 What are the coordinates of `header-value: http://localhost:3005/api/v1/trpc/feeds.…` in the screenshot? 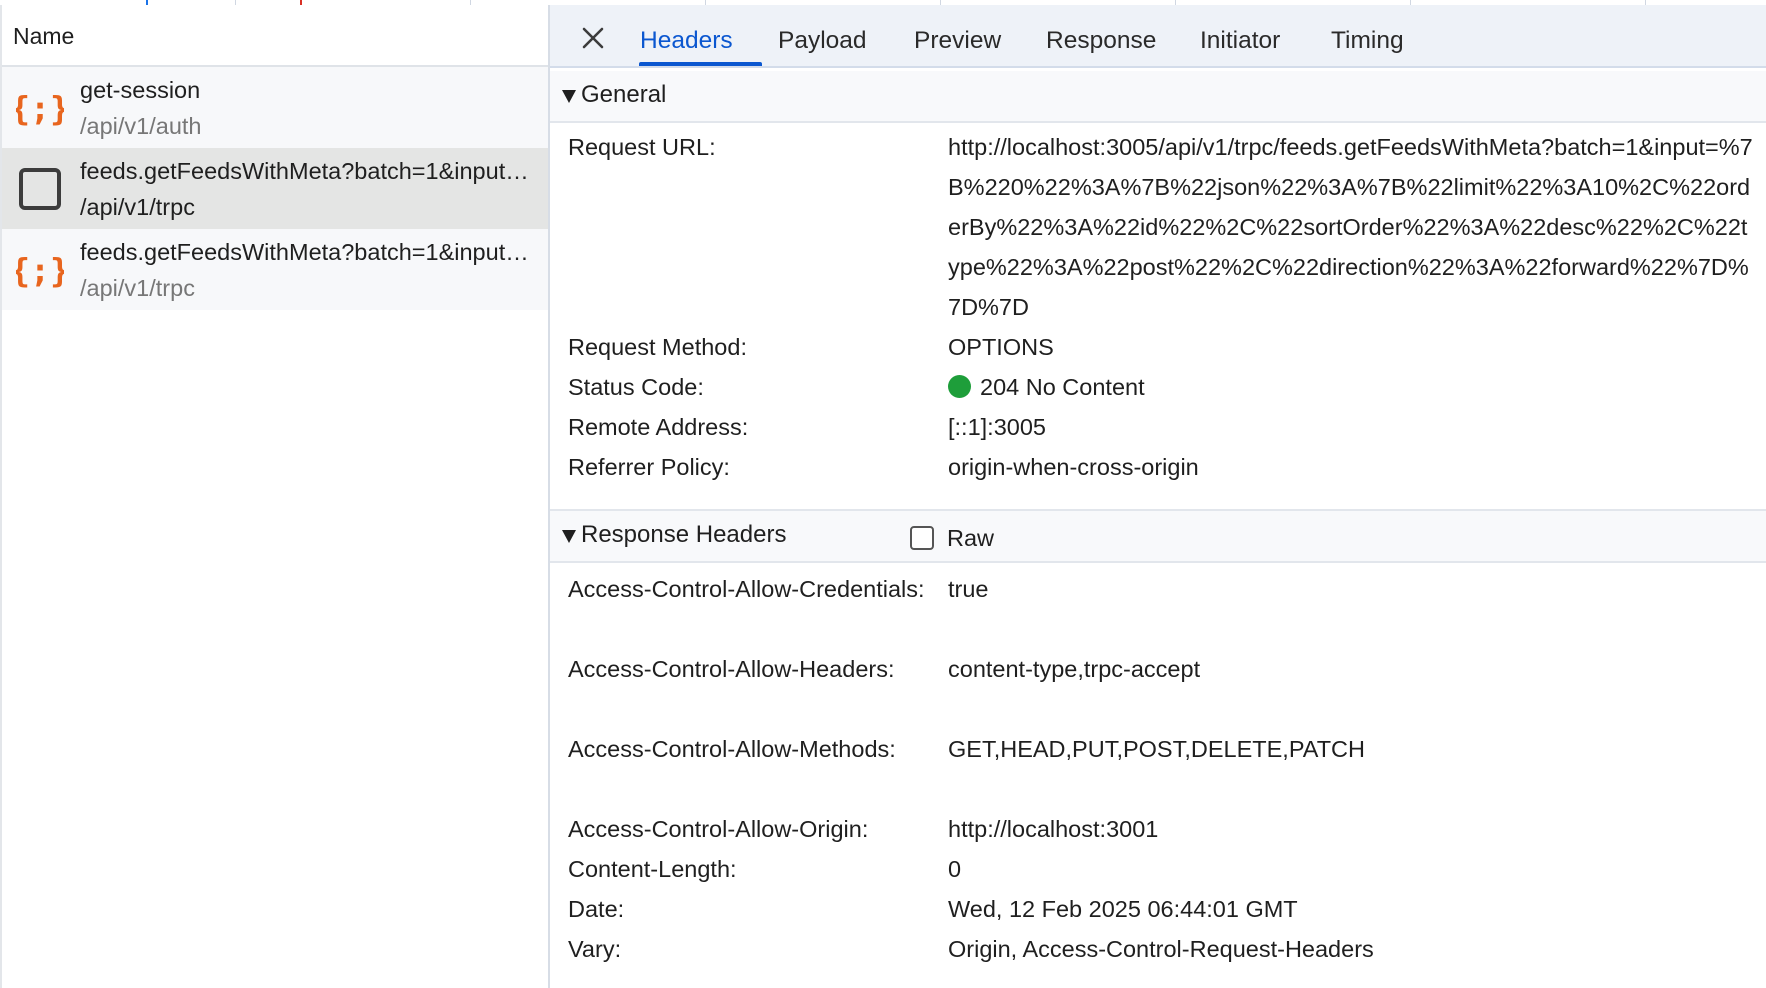 It's located at (1353, 227).